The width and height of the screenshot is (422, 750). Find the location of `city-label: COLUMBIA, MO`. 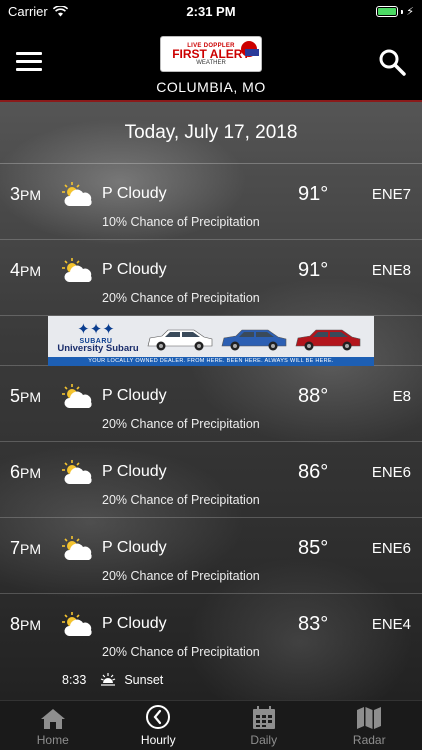

city-label: COLUMBIA, MO is located at coordinates (211, 87).